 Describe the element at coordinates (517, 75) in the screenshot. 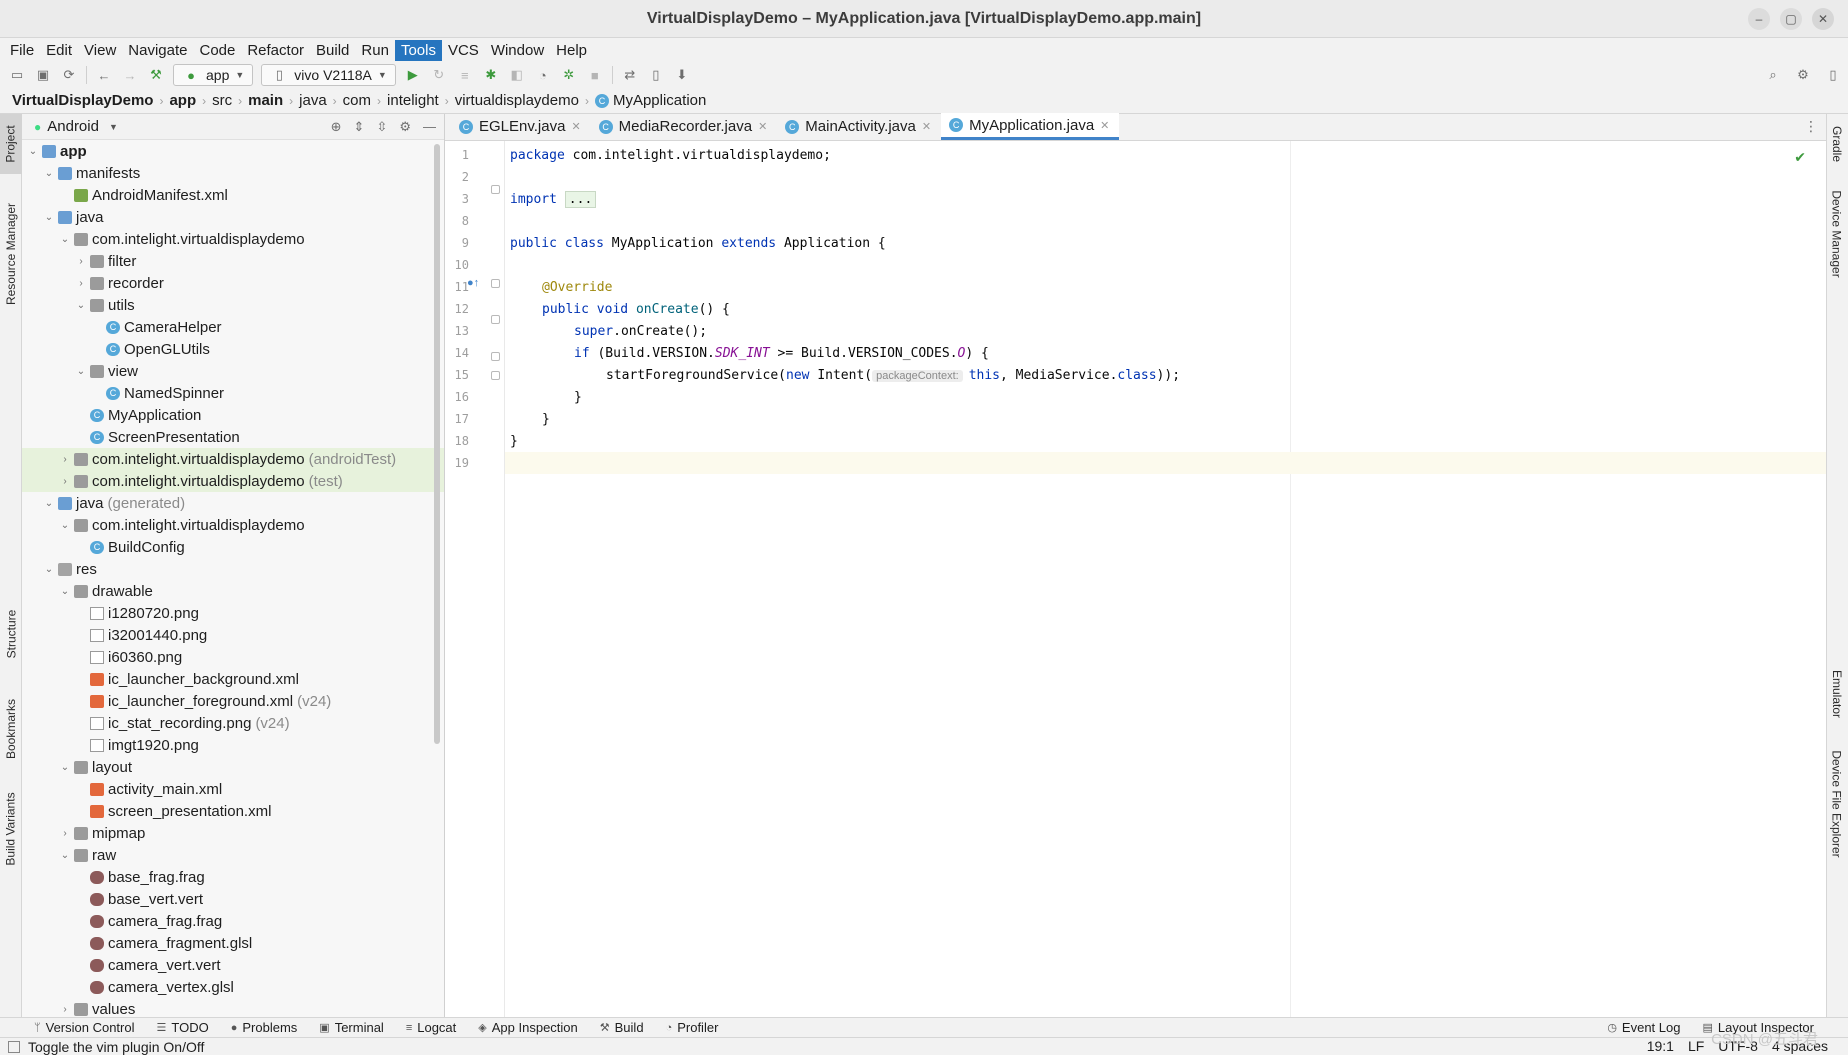

I see `coverage-icon: ◧` at that location.